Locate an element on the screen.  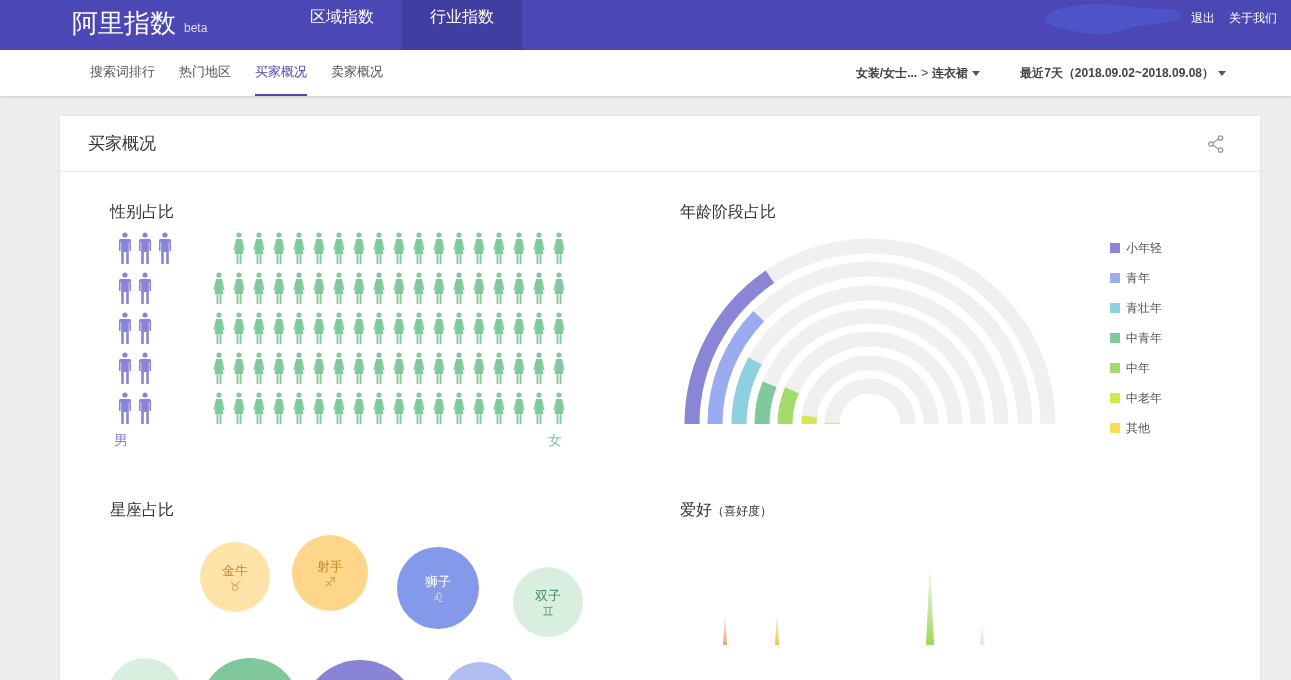
bubble-label: 狮子 is located at coordinates (438, 581).